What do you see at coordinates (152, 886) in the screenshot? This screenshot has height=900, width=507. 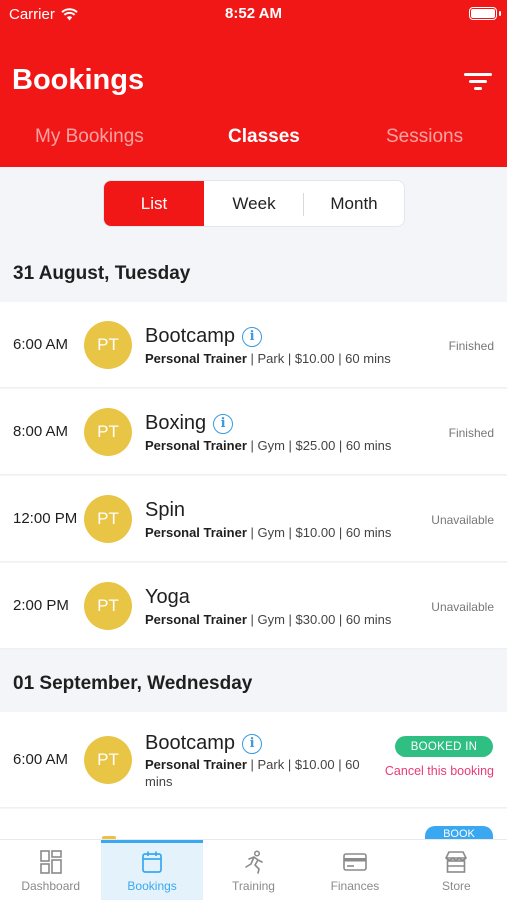 I see `nav-label: Bookings` at bounding box center [152, 886].